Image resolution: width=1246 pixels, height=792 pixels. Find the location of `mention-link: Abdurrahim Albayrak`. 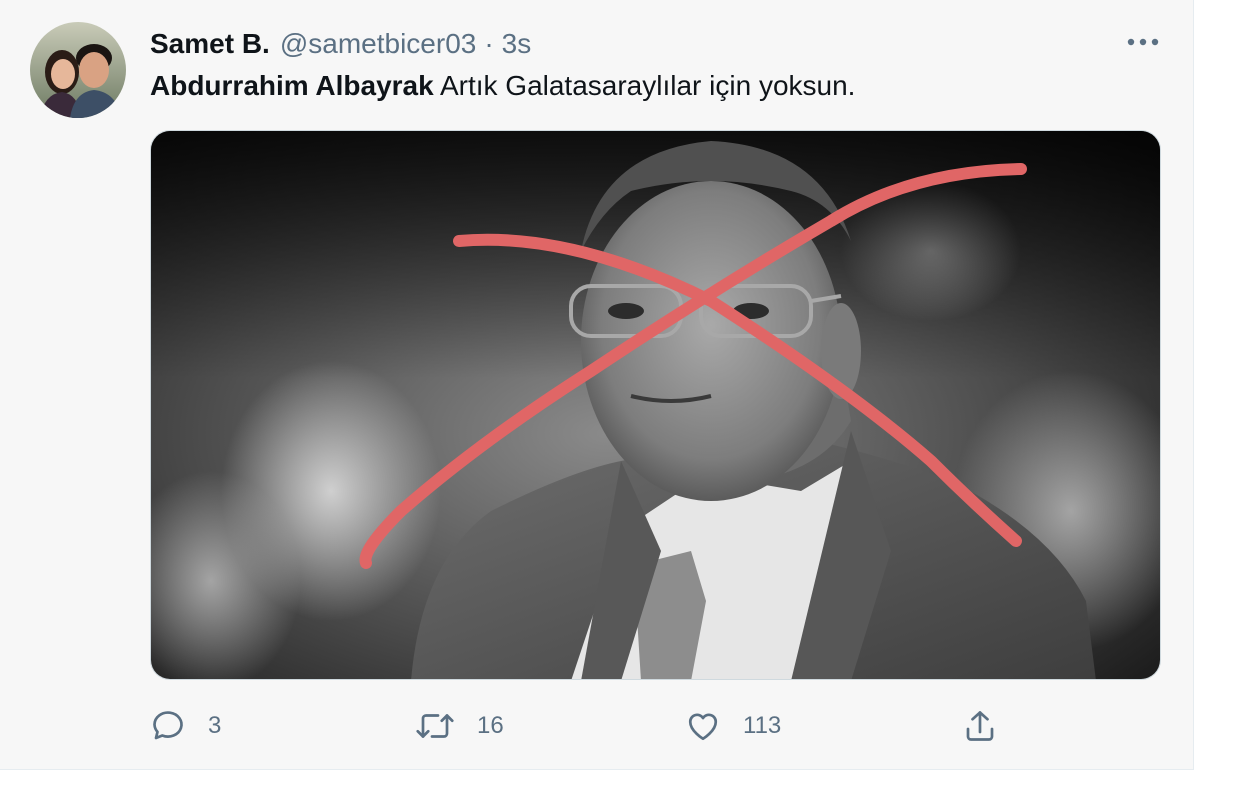

mention-link: Abdurrahim Albayrak is located at coordinates (292, 85).